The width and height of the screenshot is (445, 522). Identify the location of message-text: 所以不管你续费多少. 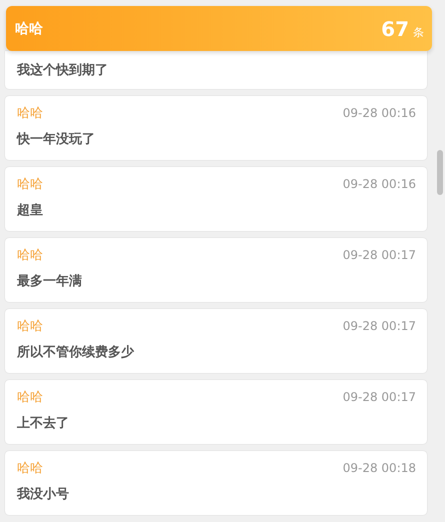
(76, 352).